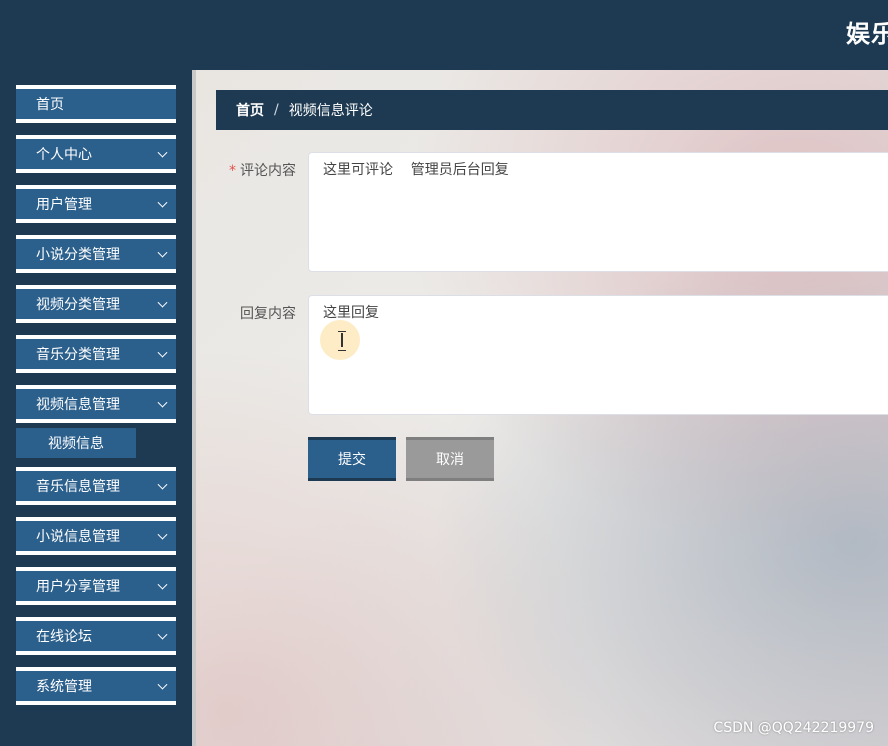  What do you see at coordinates (64, 205) in the screenshot?
I see `sidebar-item-label: 用户管理` at bounding box center [64, 205].